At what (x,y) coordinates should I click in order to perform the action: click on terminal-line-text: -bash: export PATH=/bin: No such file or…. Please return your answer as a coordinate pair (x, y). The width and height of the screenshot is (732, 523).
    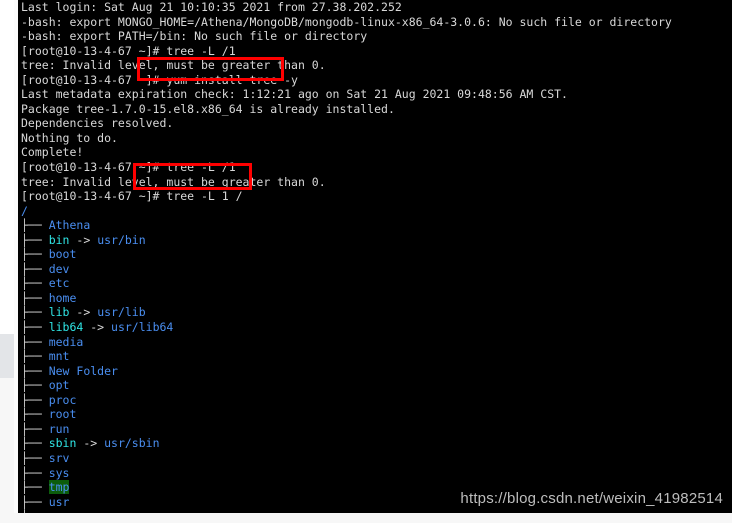
    Looking at the image, I should click on (194, 36).